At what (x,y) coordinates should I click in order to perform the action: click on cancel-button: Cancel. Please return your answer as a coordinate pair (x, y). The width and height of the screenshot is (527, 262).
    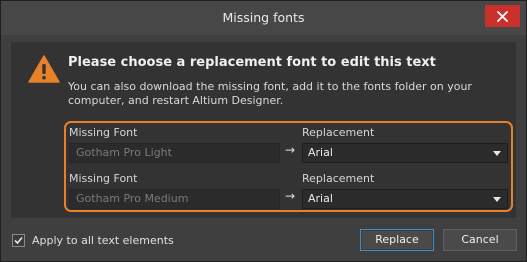
    Looking at the image, I should click on (480, 240).